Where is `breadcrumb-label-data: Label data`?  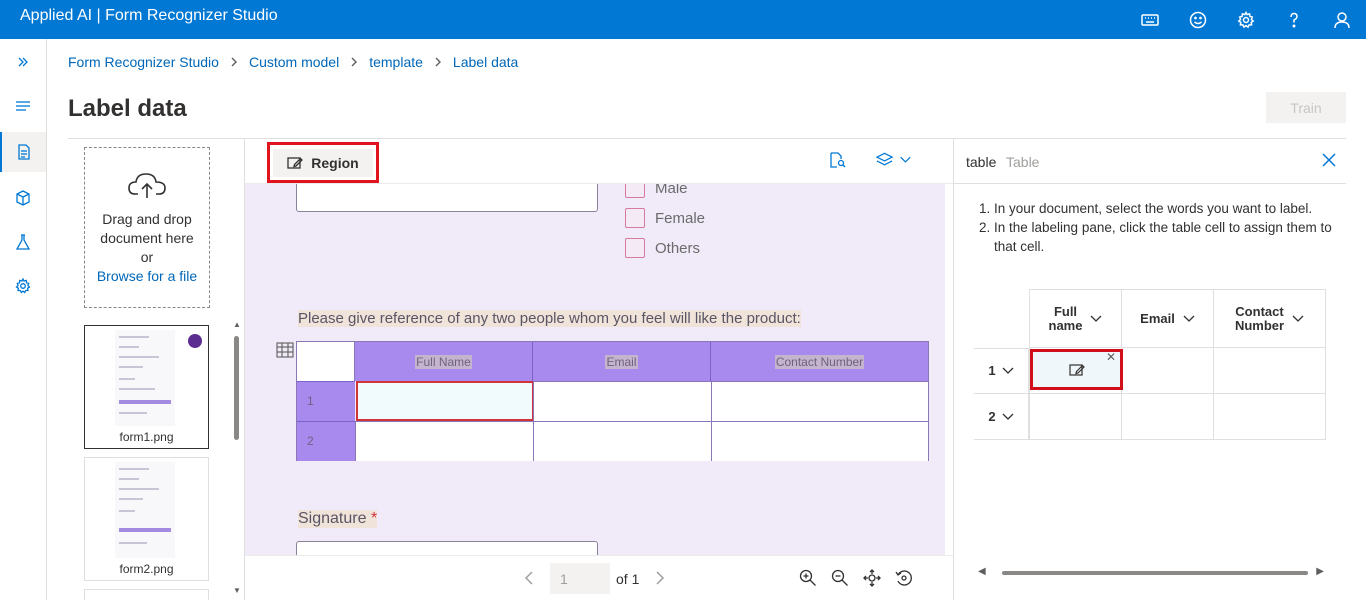
breadcrumb-label-data: Label data is located at coordinates (485, 62).